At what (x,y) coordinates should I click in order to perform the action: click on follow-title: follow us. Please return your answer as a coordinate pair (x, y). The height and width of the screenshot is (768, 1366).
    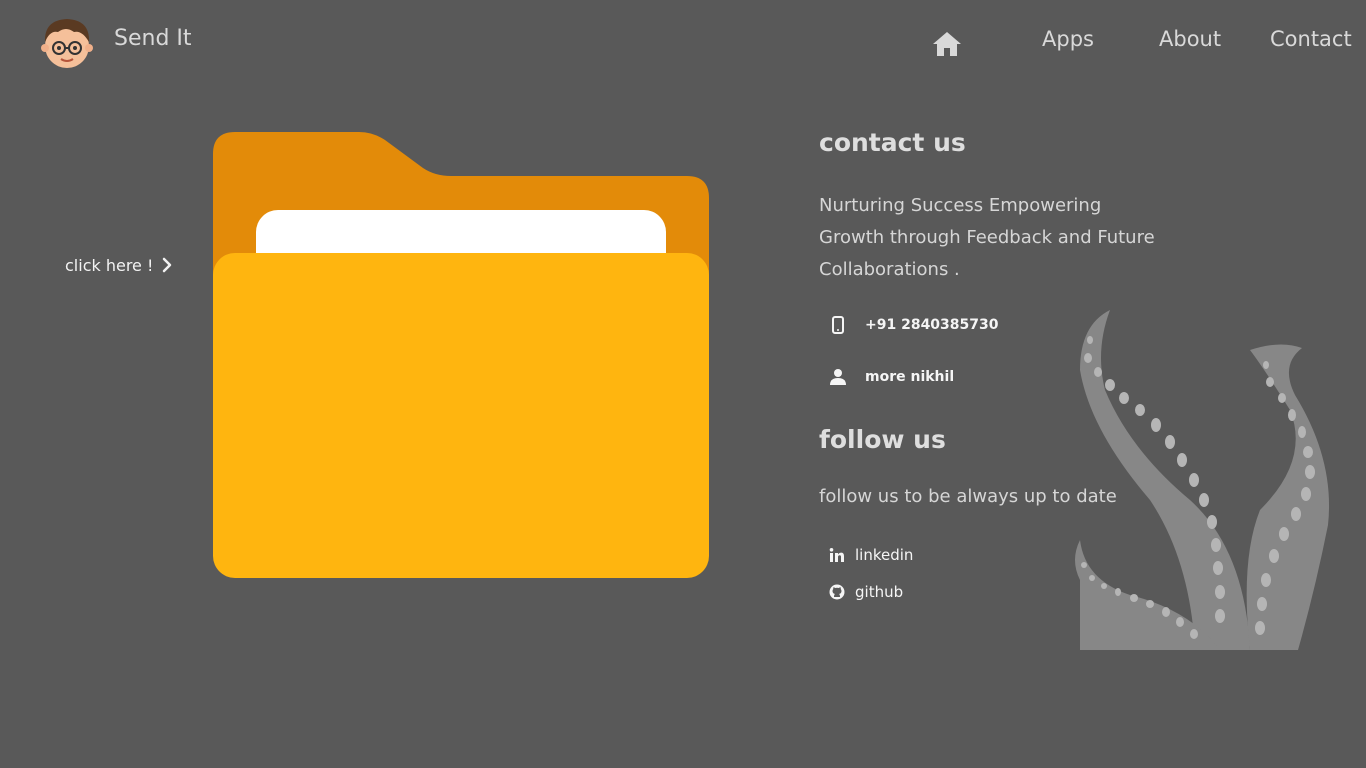
    Looking at the image, I should click on (882, 439).